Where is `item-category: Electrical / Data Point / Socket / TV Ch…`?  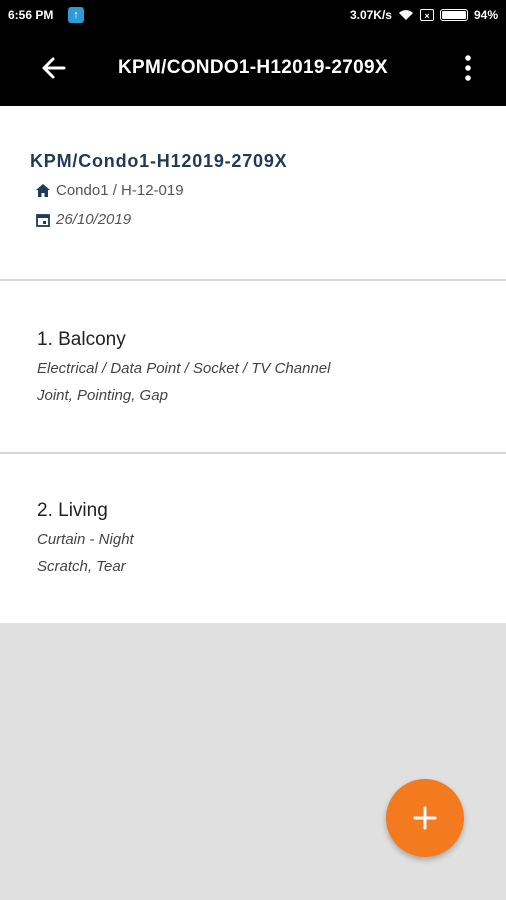
item-category: Electrical / Data Point / Socket / TV Ch… is located at coordinates (184, 368).